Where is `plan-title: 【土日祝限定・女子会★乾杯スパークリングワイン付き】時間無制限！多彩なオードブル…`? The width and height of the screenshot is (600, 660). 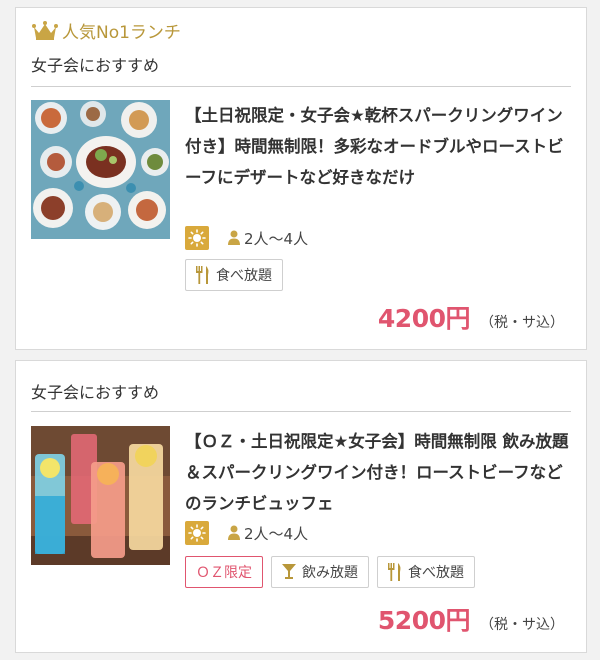
plan-title: 【土日祝限定・女子会★乾杯スパークリングワイン付き】時間無制限！多彩なオードブル… is located at coordinates (377, 146).